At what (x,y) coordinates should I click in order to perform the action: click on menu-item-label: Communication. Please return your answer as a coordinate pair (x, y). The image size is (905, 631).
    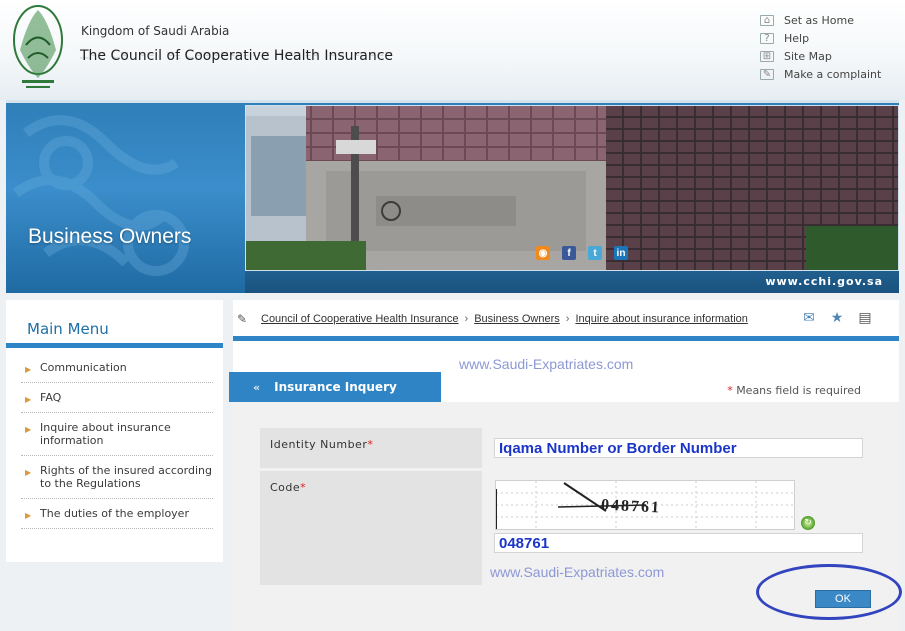
    Looking at the image, I should click on (83, 367).